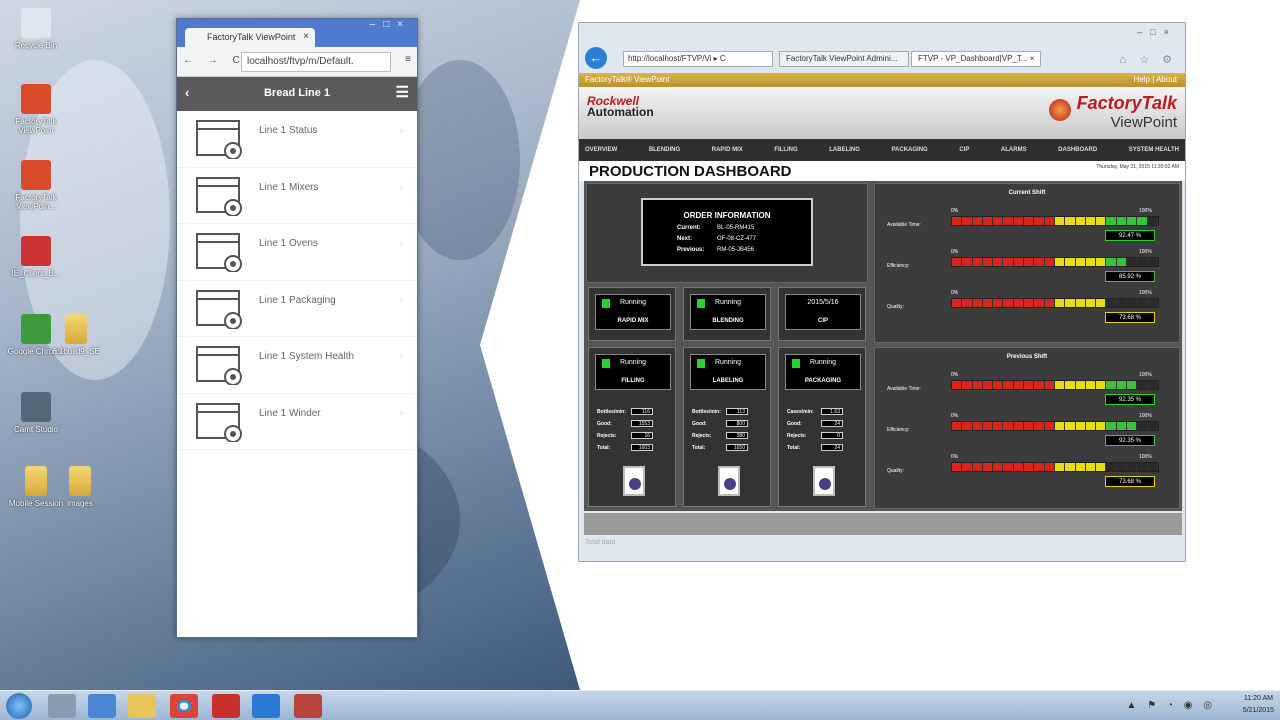 This screenshot has width=1280, height=720. What do you see at coordinates (297, 252) in the screenshot?
I see `display-list-item: Line 1 Ovens ›` at bounding box center [297, 252].